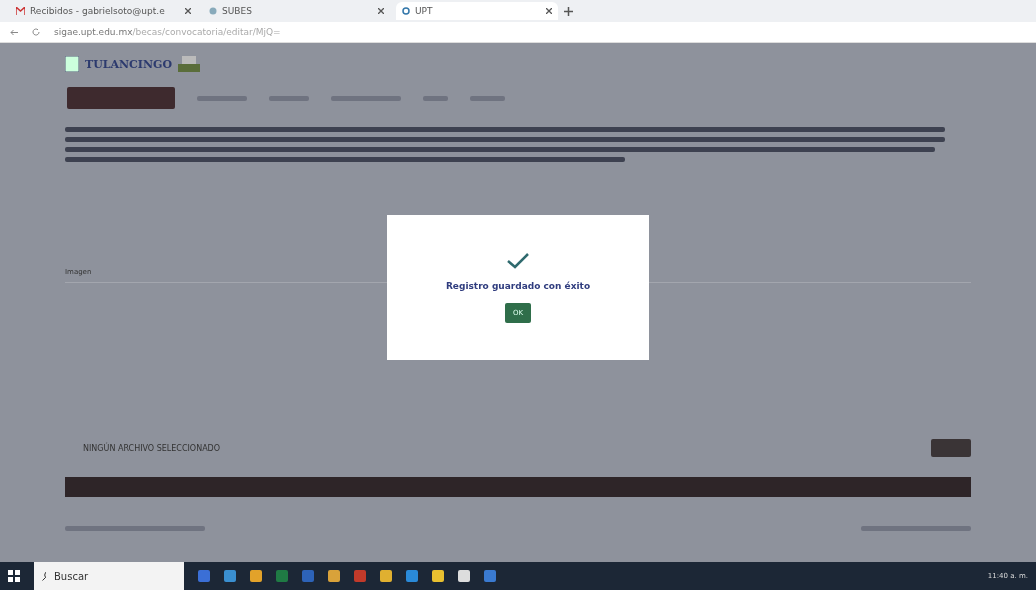 This screenshot has width=1036, height=590. I want to click on mail-icon, so click(20, 11).